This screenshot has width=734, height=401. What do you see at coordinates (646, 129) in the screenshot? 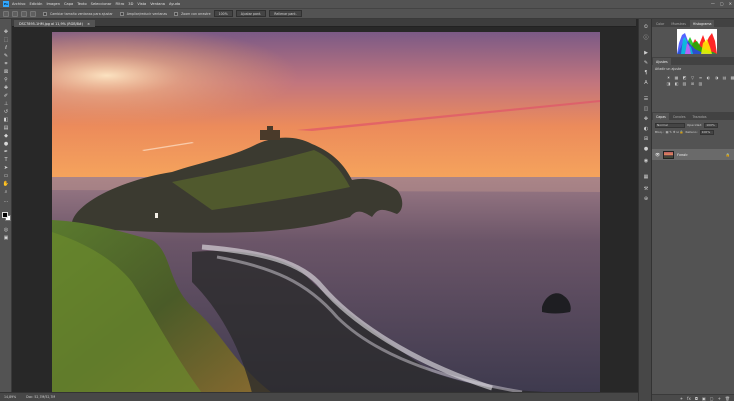
I see `glyphs-icon: ◐` at bounding box center [646, 129].